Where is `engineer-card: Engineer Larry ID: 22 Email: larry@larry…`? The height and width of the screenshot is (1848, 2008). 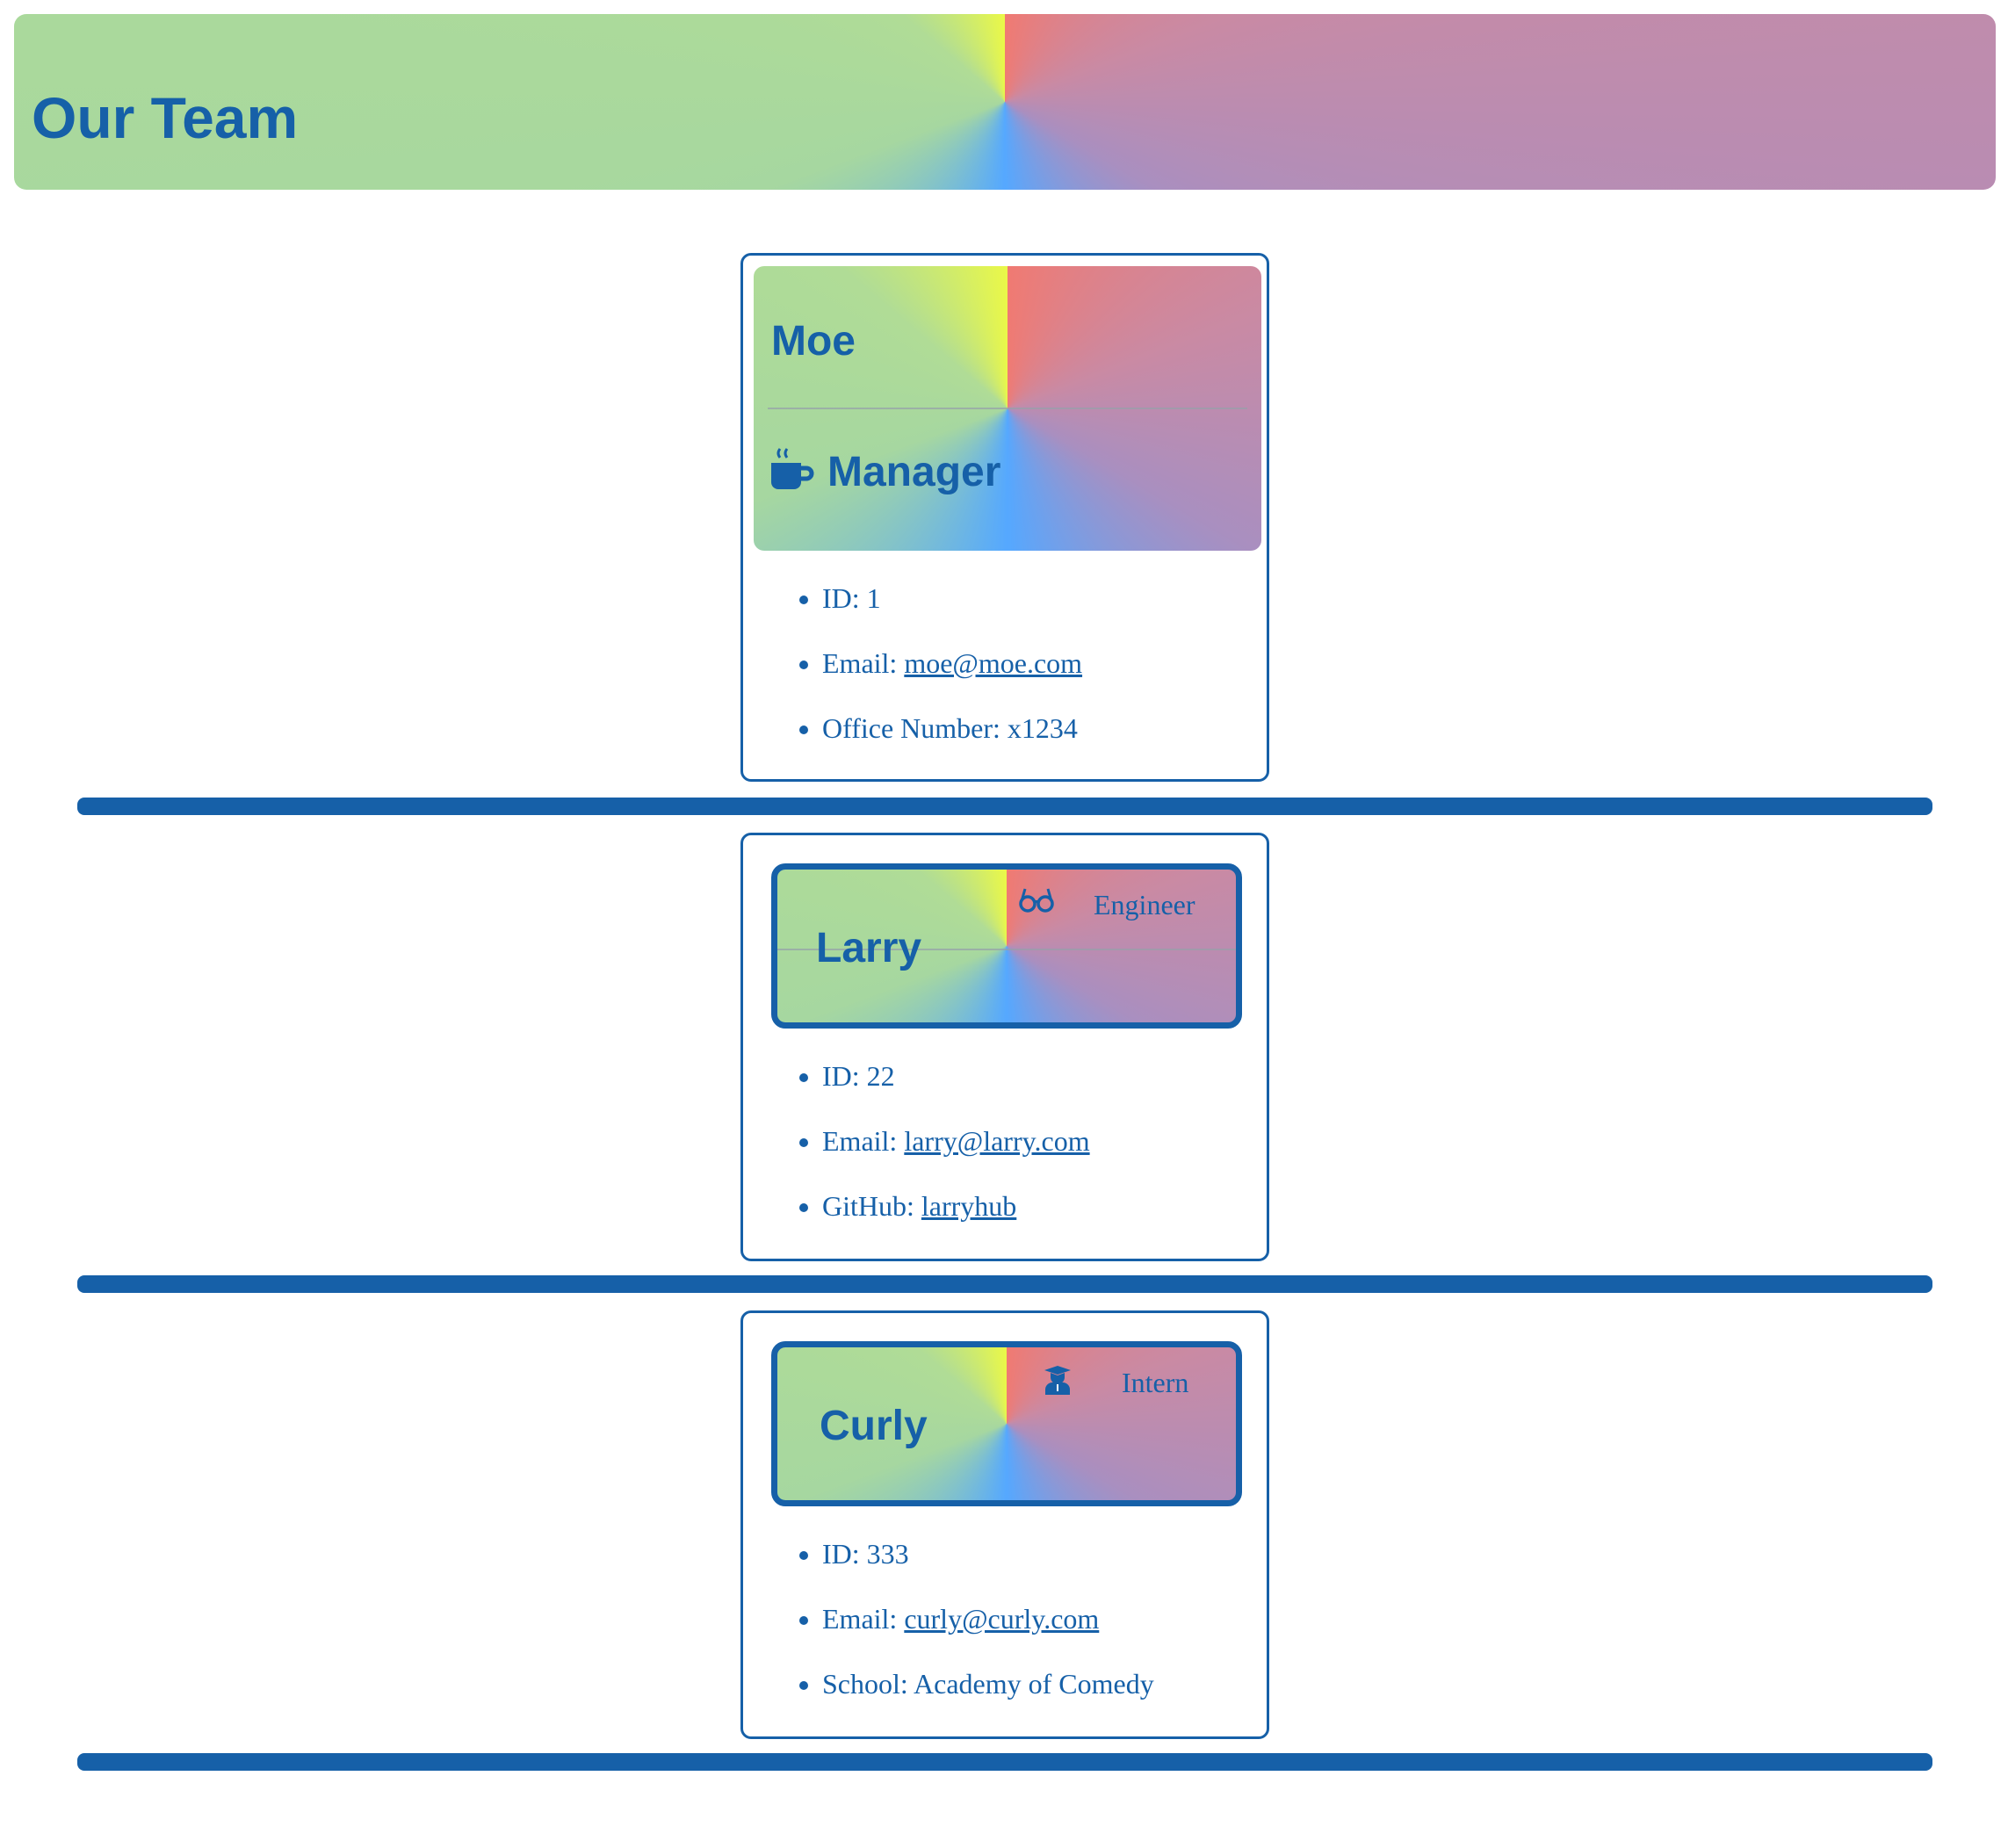 engineer-card: Engineer Larry ID: 22 Email: larry@larry… is located at coordinates (1004, 1047).